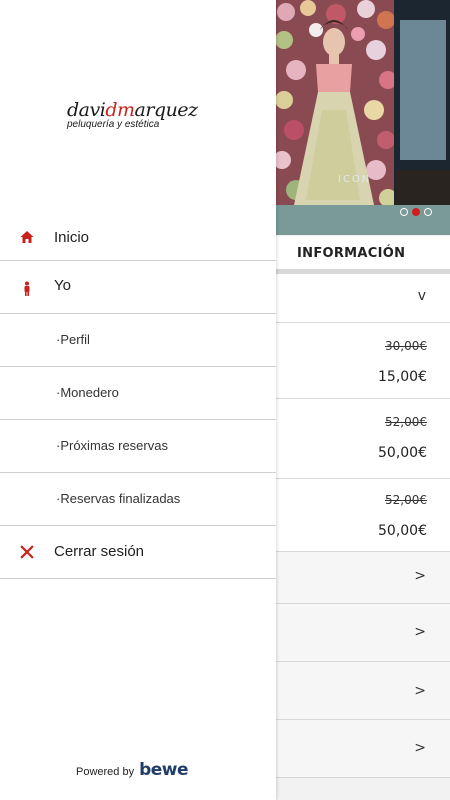 Image resolution: width=450 pixels, height=800 pixels. What do you see at coordinates (87, 392) in the screenshot?
I see `menu-item-label: ·Monedero` at bounding box center [87, 392].